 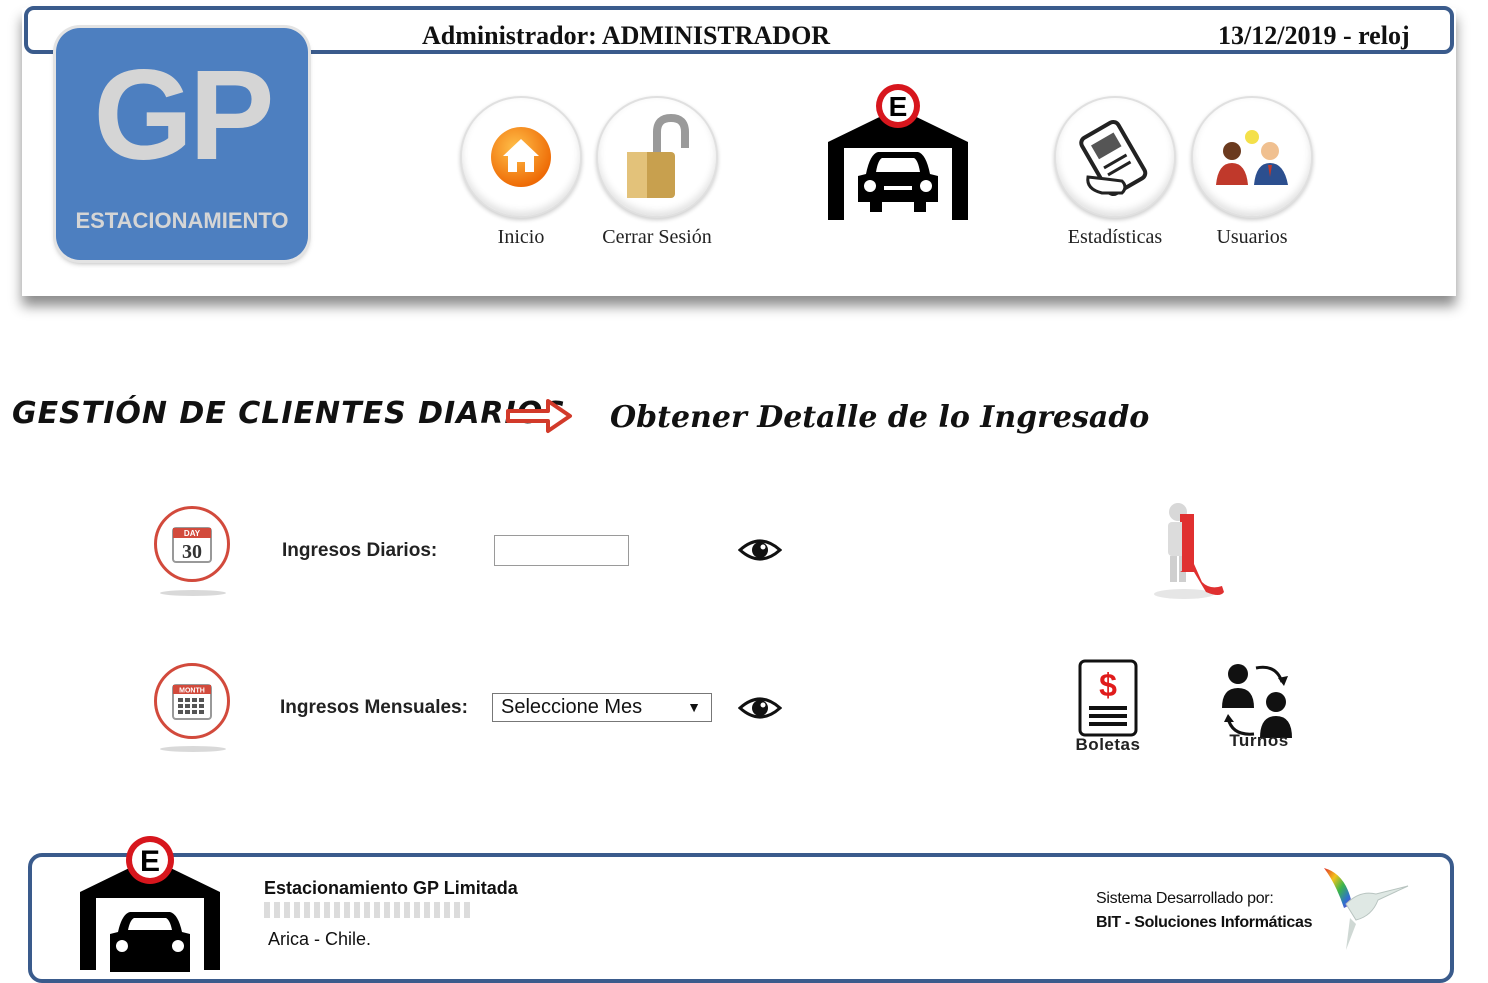 I want to click on home-icon, so click(x=521, y=157).